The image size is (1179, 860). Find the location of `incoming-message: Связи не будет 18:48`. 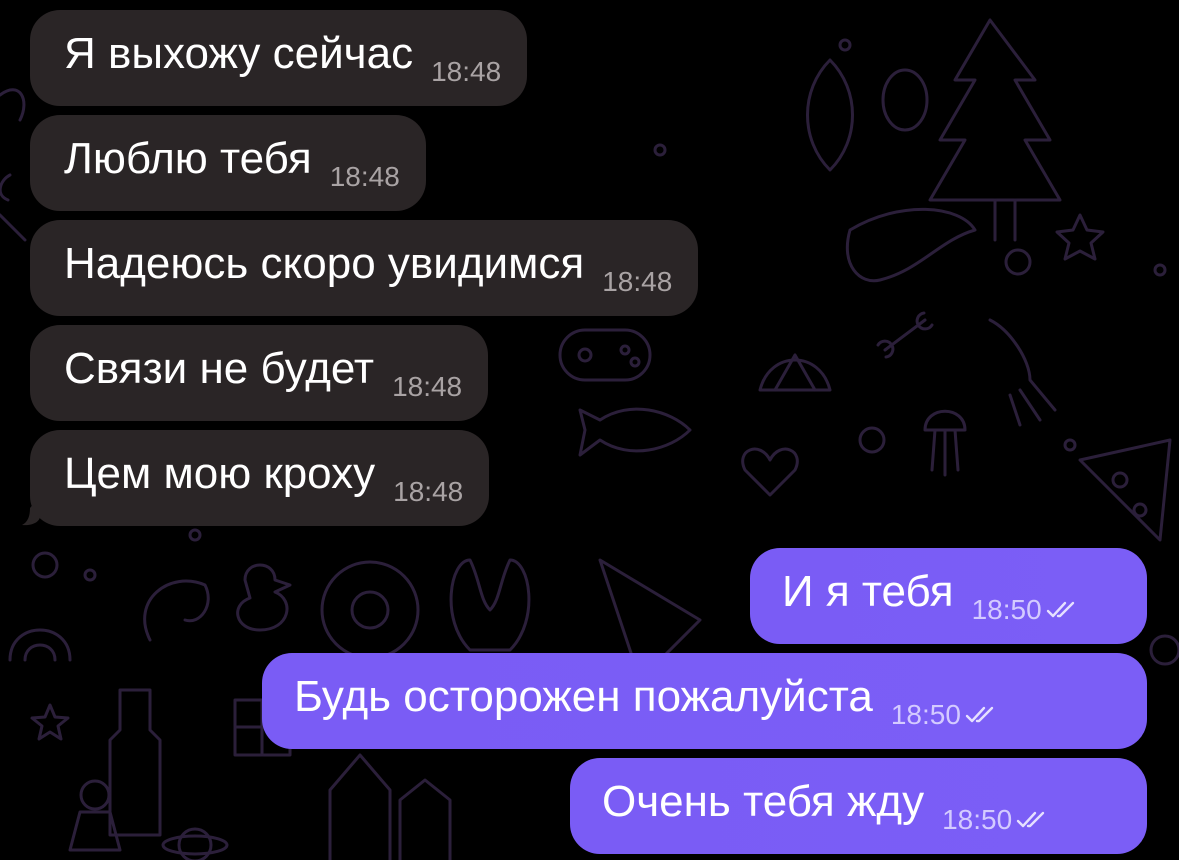

incoming-message: Связи не будет 18:48 is located at coordinates (259, 373).